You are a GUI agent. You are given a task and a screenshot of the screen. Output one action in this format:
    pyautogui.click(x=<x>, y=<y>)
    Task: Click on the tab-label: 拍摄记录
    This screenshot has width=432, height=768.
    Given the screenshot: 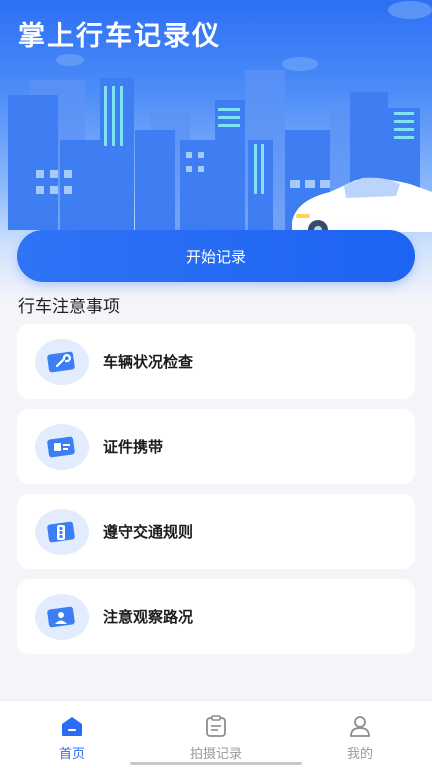 What is the action you would take?
    pyautogui.click(x=215, y=754)
    